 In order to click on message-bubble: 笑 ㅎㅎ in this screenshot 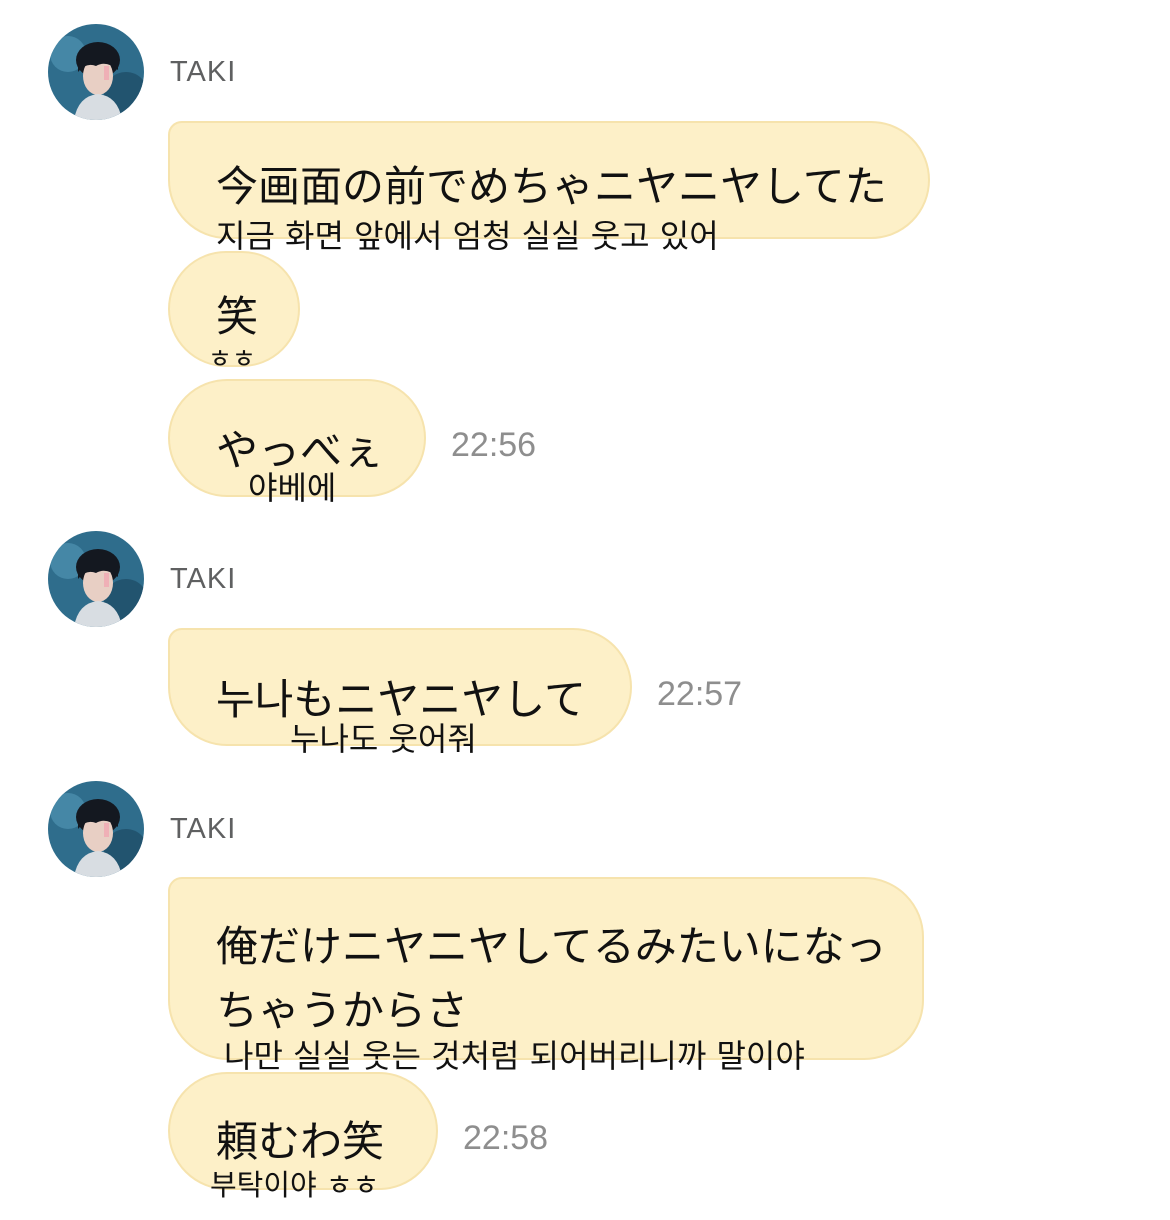, I will do `click(234, 313)`.